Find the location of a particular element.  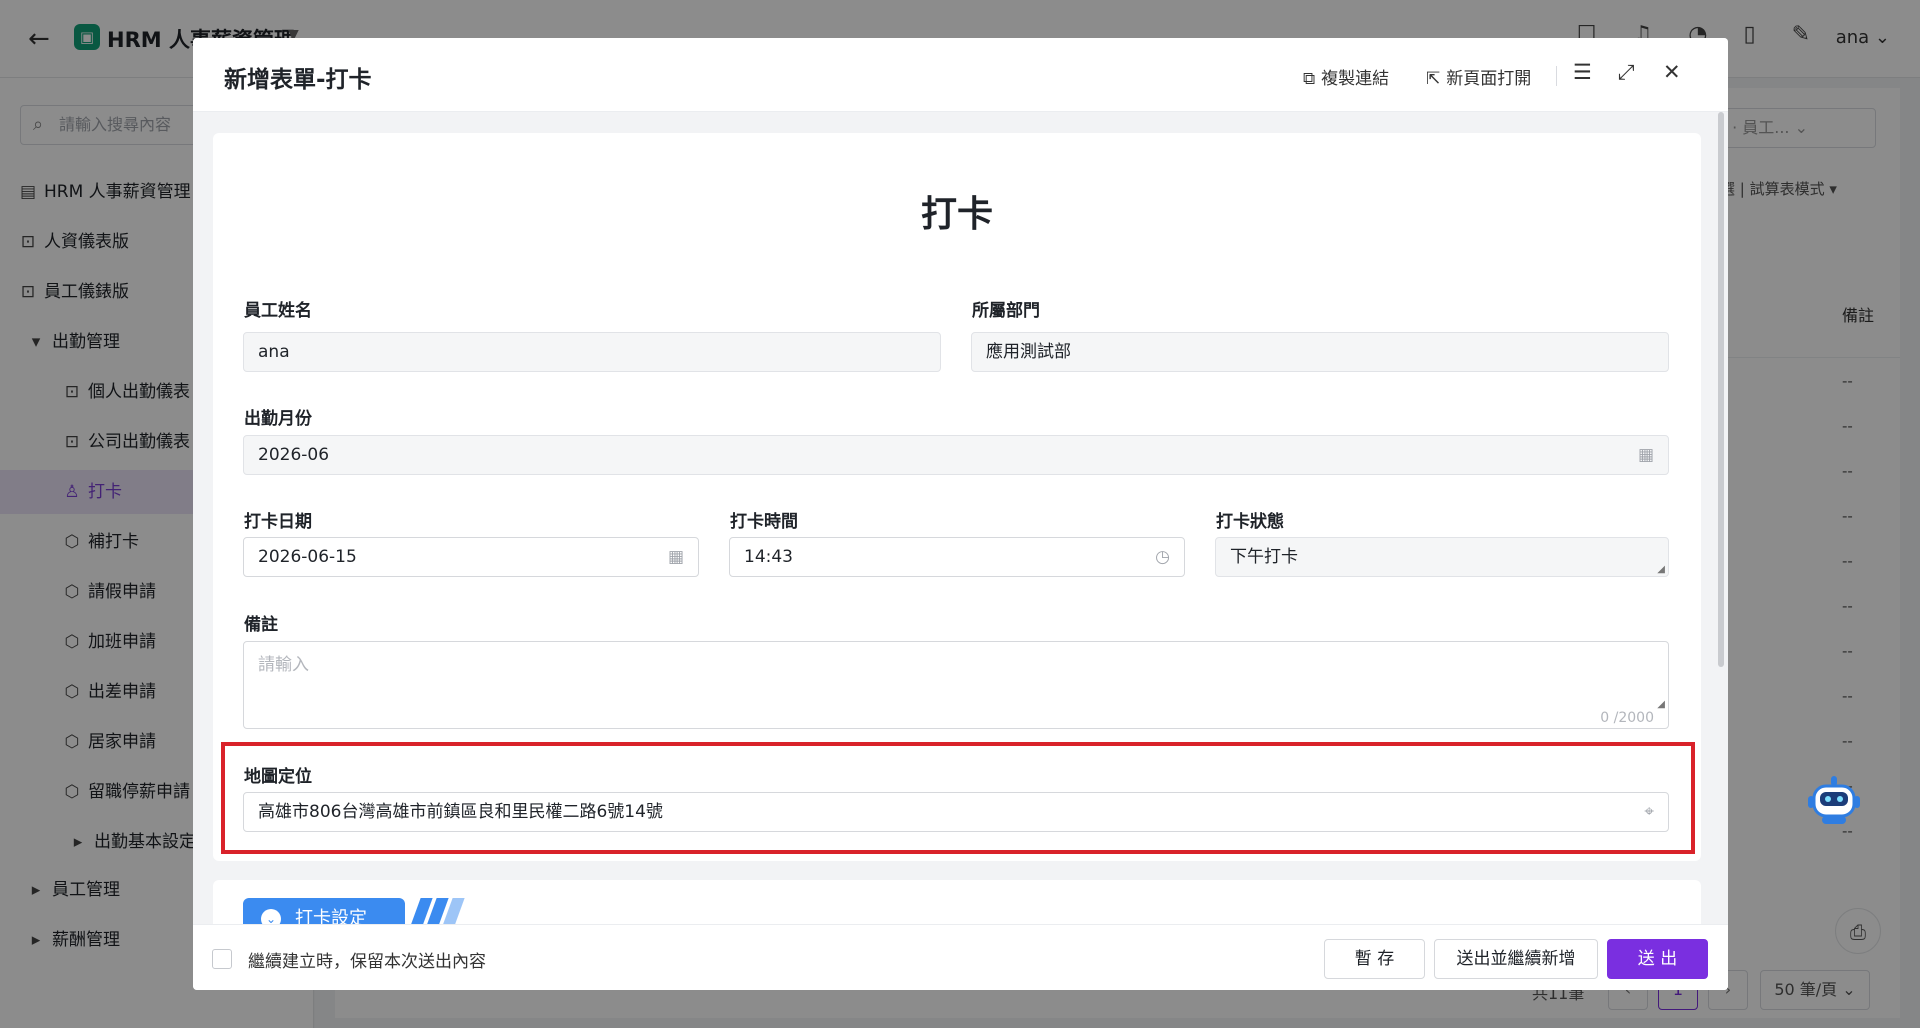

punch-date-label: 打卡日期 is located at coordinates (278, 522).